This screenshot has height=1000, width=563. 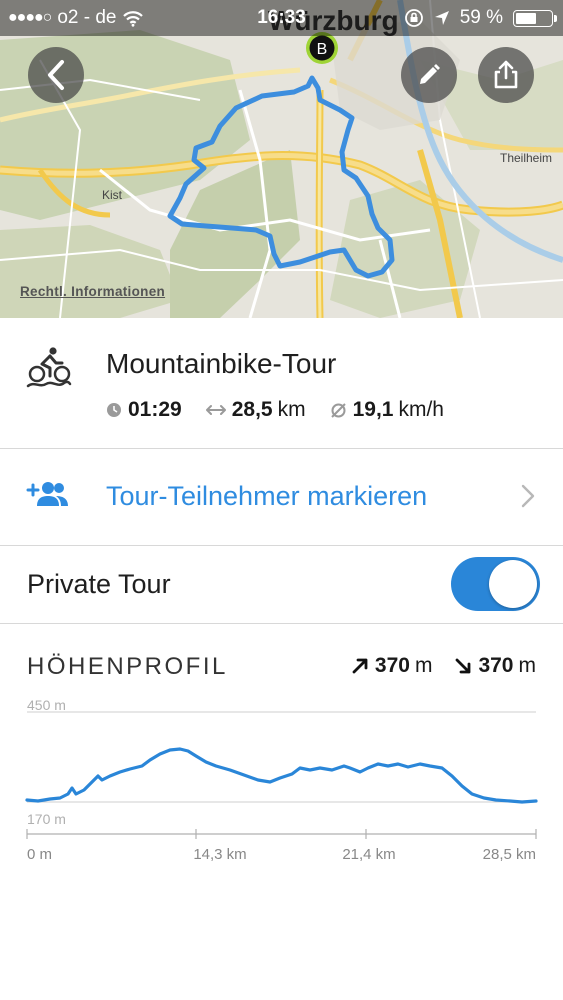 I want to click on ascent-value: 370, so click(x=392, y=665).